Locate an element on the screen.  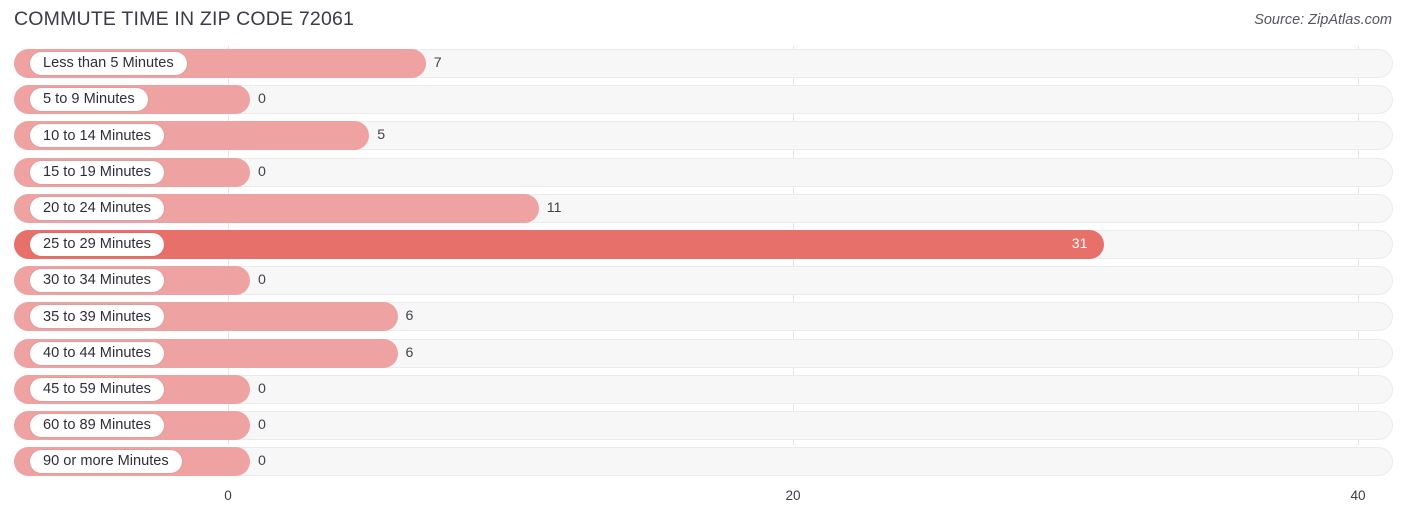
category-label-pill: 5 to 9 Minutes is located at coordinates (89, 100).